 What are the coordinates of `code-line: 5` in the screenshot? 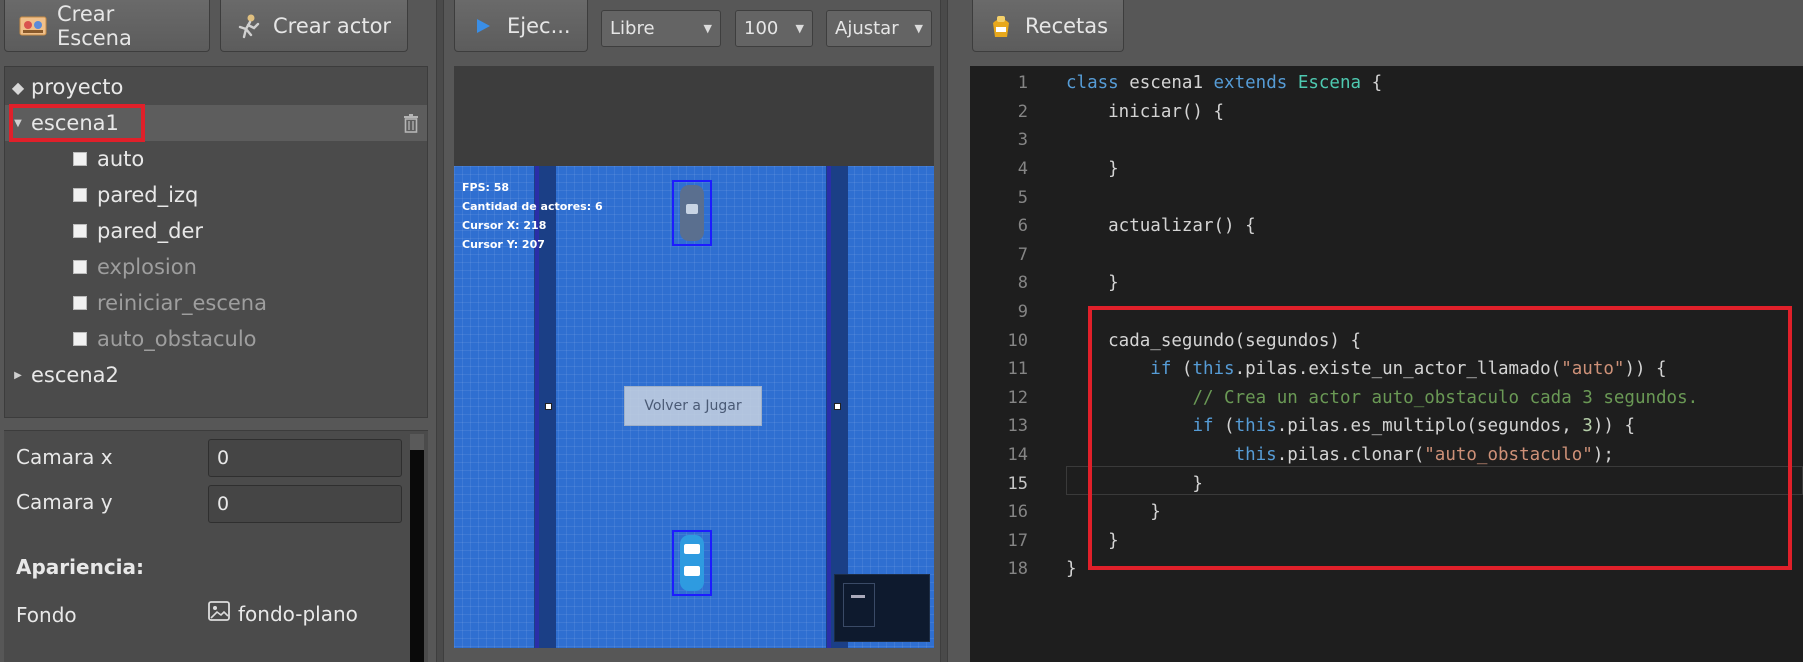 It's located at (1386, 197).